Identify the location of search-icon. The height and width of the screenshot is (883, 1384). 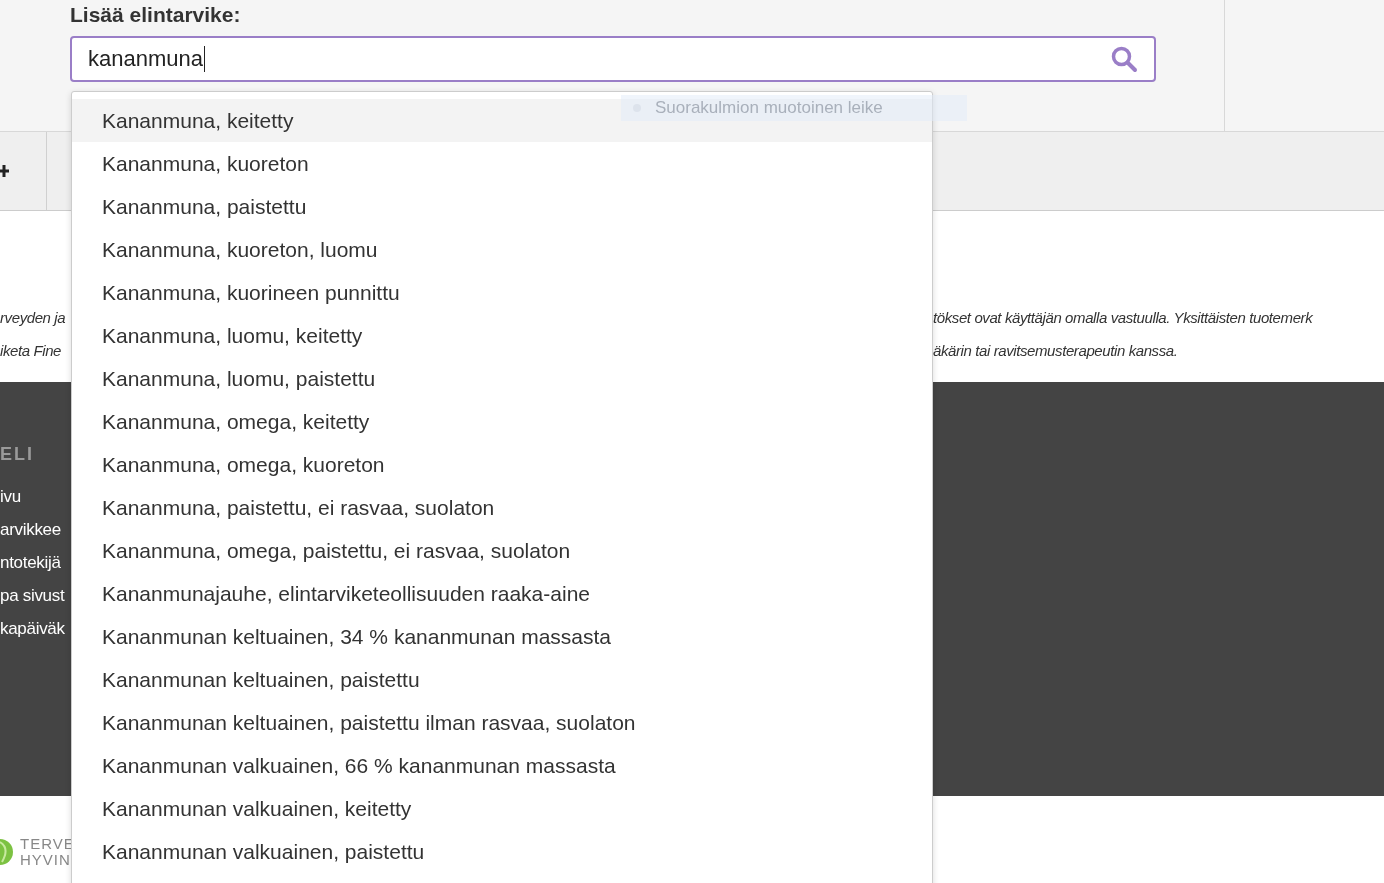
(1124, 59).